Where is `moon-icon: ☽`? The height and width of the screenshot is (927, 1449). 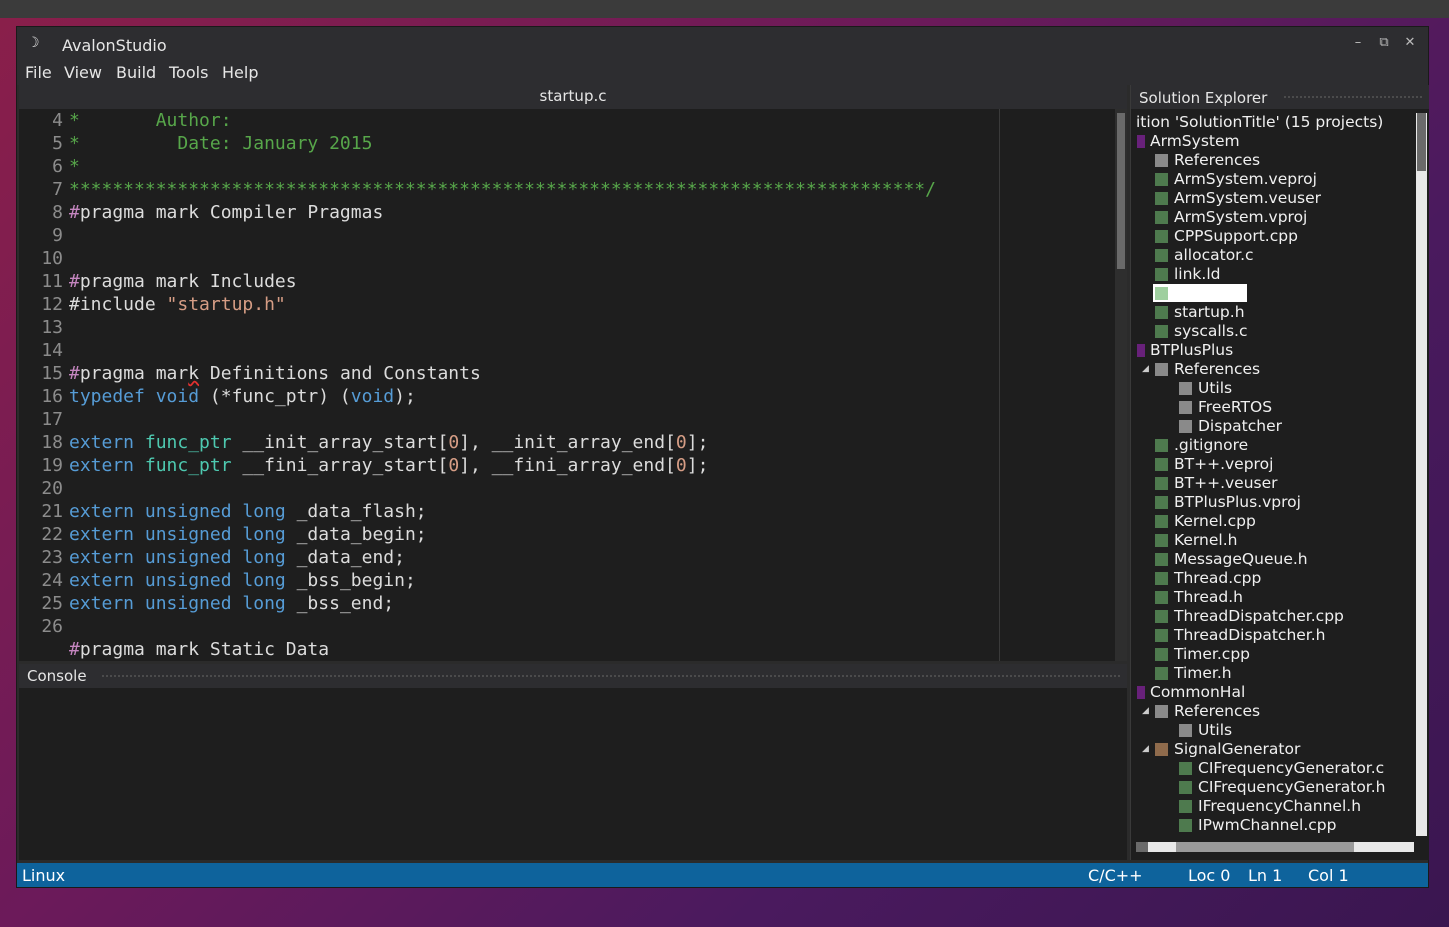 moon-icon: ☽ is located at coordinates (33, 43).